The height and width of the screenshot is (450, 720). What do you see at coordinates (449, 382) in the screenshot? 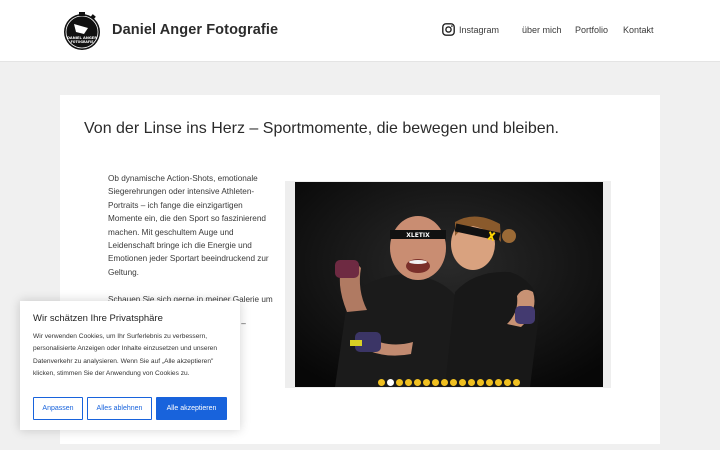
I see `slider-dots` at bounding box center [449, 382].